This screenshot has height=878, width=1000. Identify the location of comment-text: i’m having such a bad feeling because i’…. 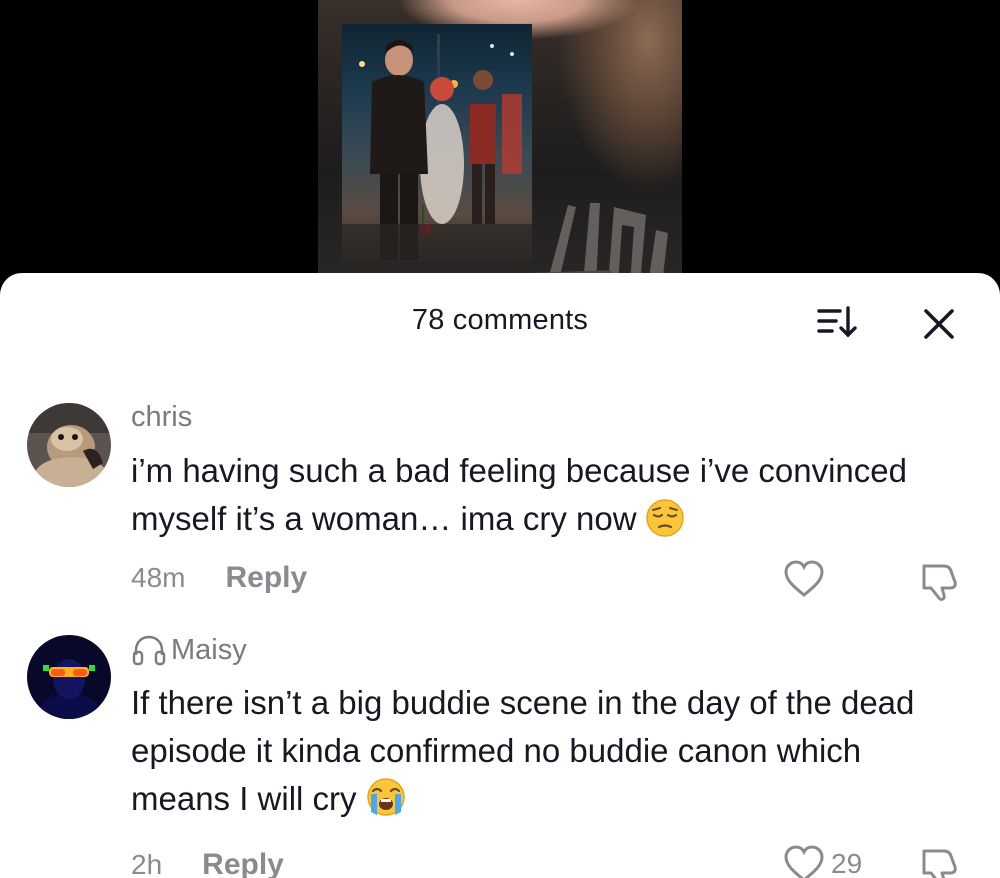
(541, 499).